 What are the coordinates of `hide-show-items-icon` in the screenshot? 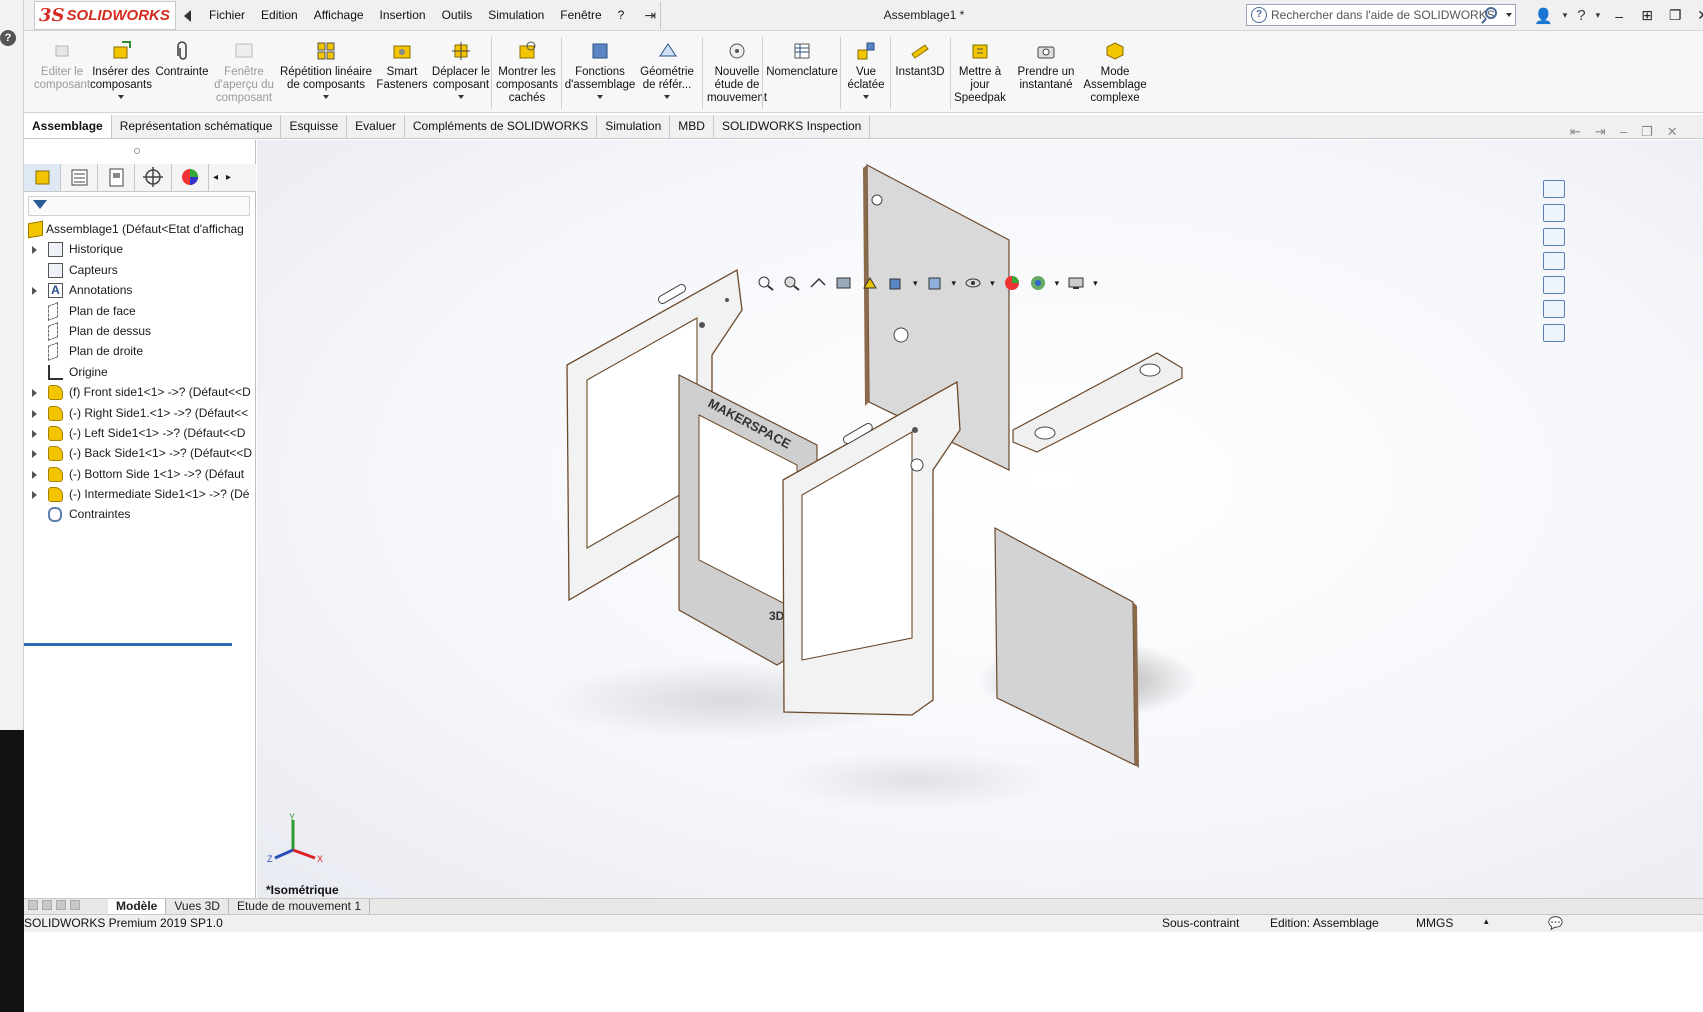 It's located at (973, 283).